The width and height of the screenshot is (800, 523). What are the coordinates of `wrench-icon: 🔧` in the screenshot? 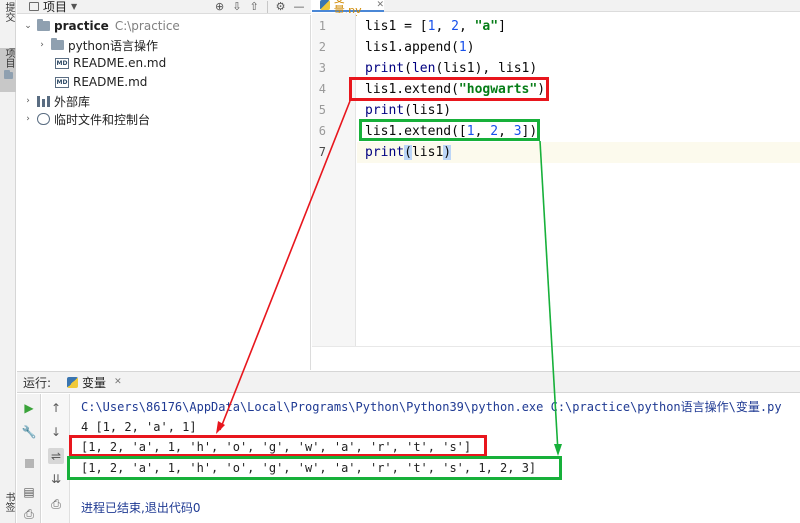 It's located at (29, 432).